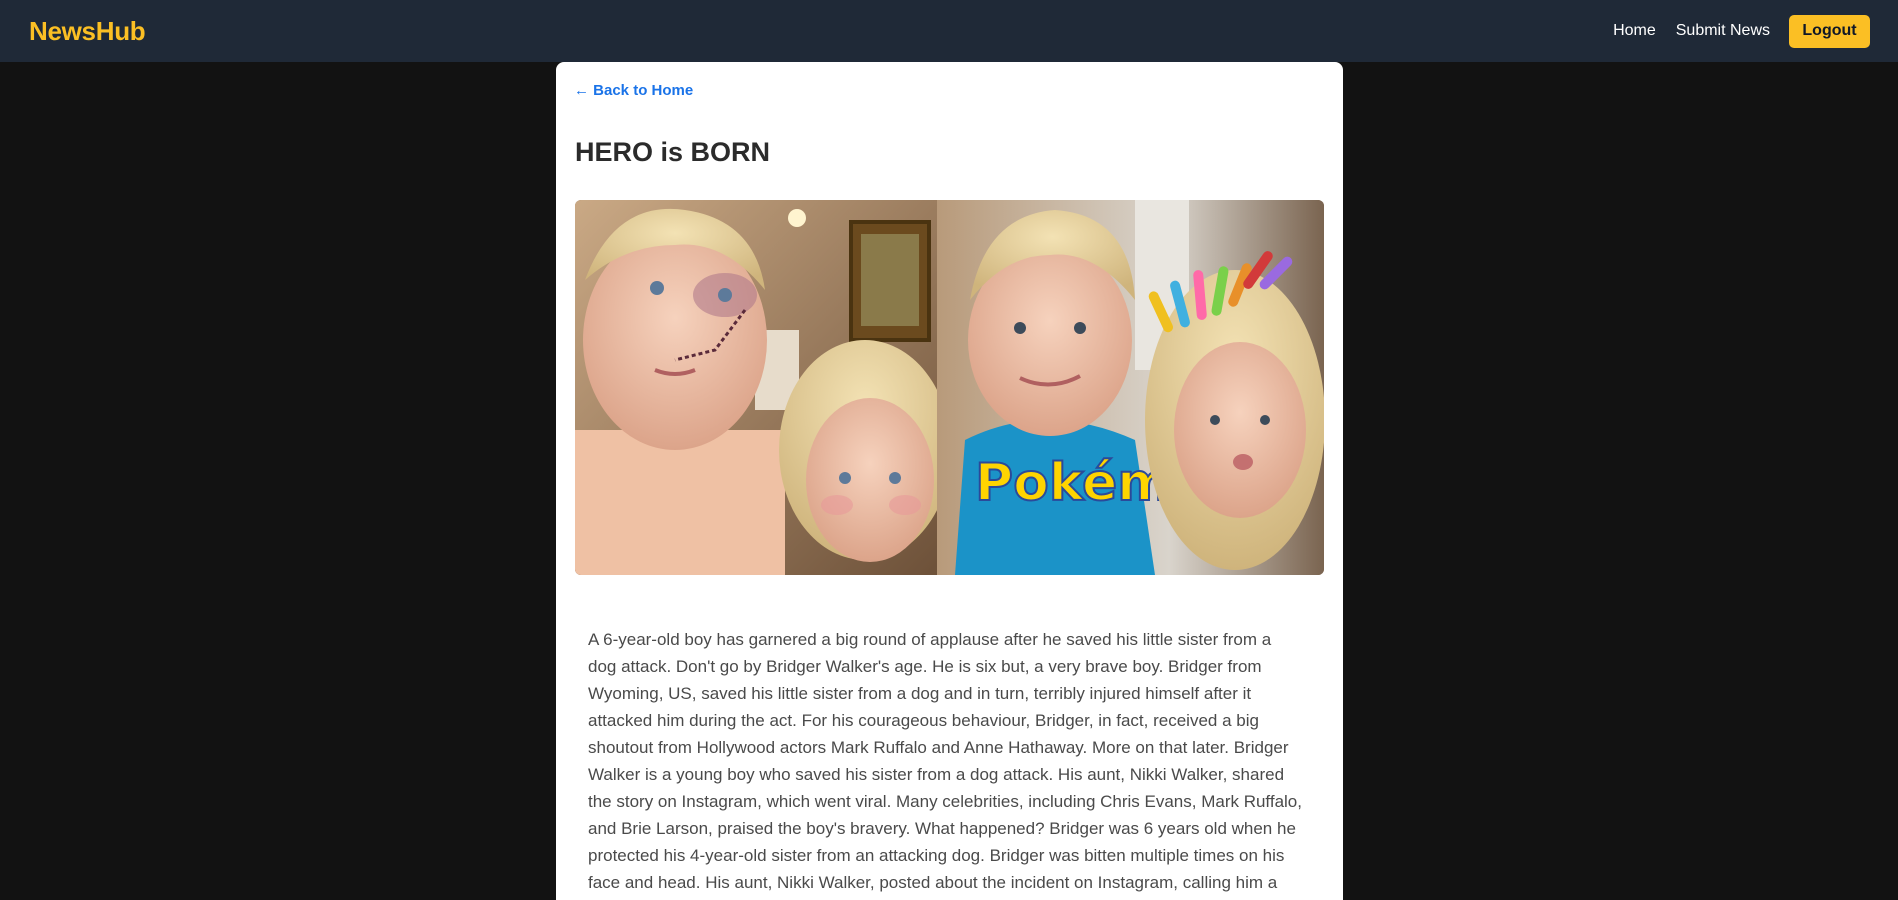 The width and height of the screenshot is (1898, 900). What do you see at coordinates (1723, 31) in the screenshot?
I see `nav-link-submit-news: Submit News` at bounding box center [1723, 31].